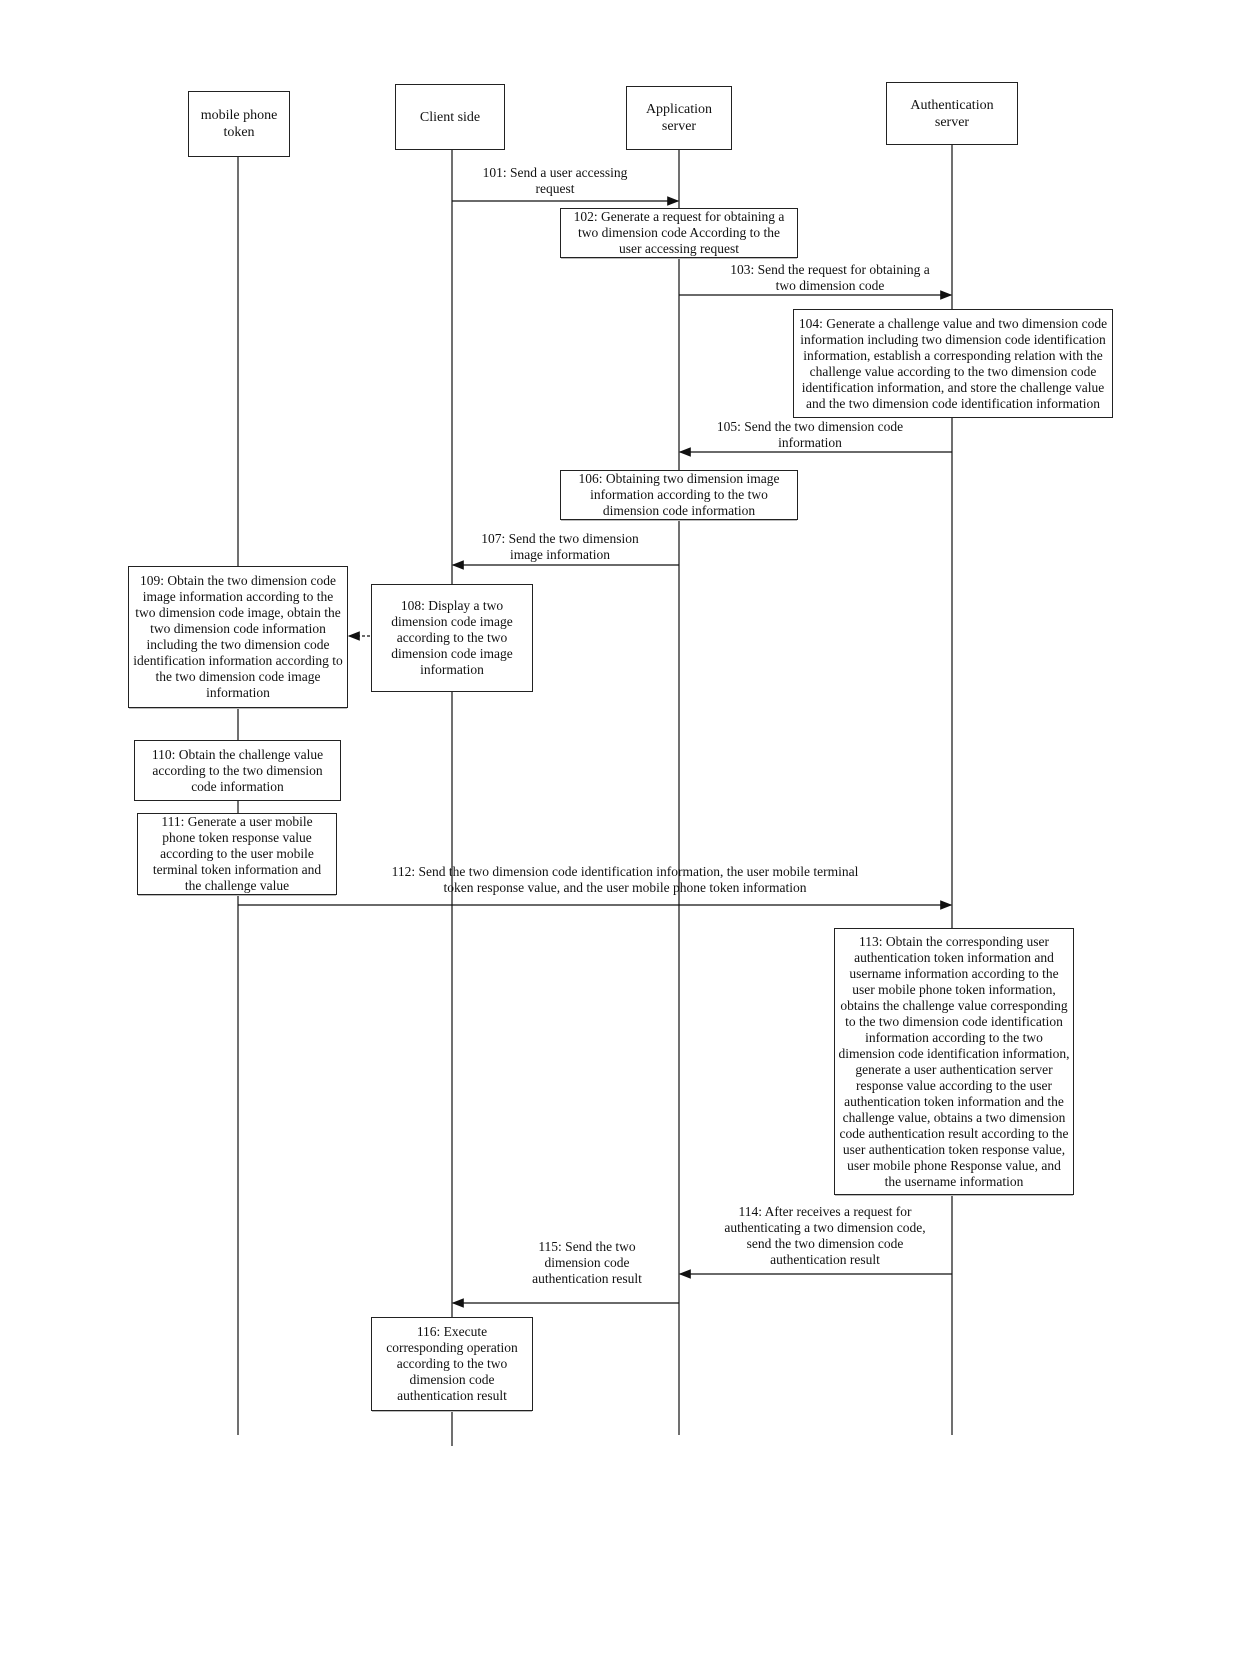  I want to click on actor-label: Application server, so click(679, 118).